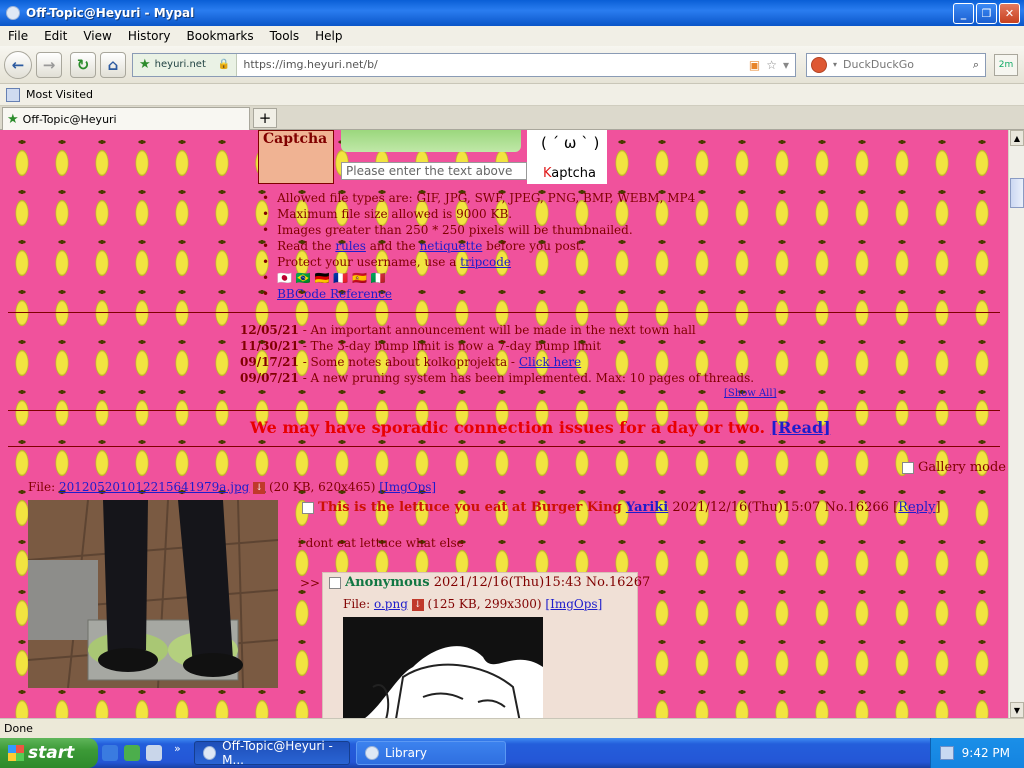 The height and width of the screenshot is (768, 1024). I want to click on op-body: i dont eat lettuce what else, so click(381, 543).